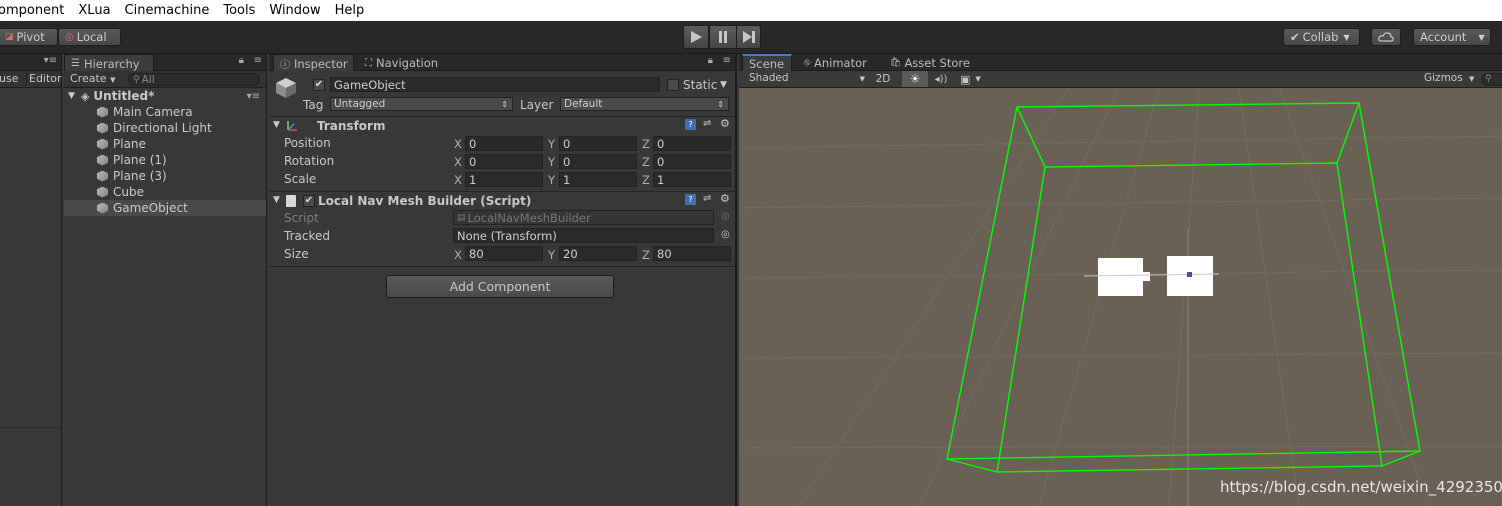 Image resolution: width=1502 pixels, height=506 pixels. Describe the element at coordinates (500, 286) in the screenshot. I see `add-component-button: Add Component` at that location.